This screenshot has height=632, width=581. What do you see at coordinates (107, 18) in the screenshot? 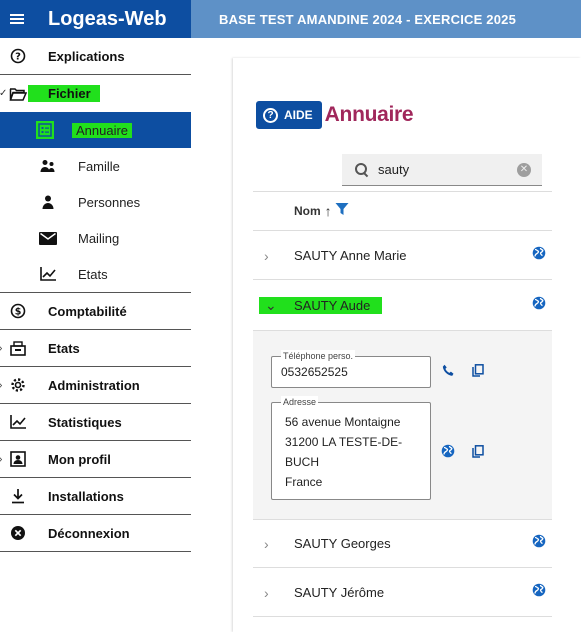
I see `app-title: Logeas-Web` at bounding box center [107, 18].